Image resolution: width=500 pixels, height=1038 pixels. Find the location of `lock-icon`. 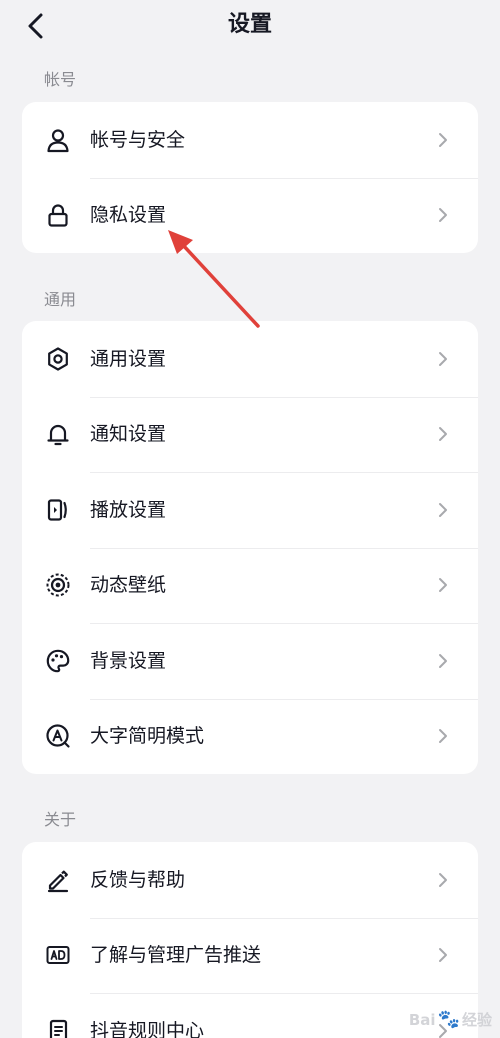

lock-icon is located at coordinates (58, 215).